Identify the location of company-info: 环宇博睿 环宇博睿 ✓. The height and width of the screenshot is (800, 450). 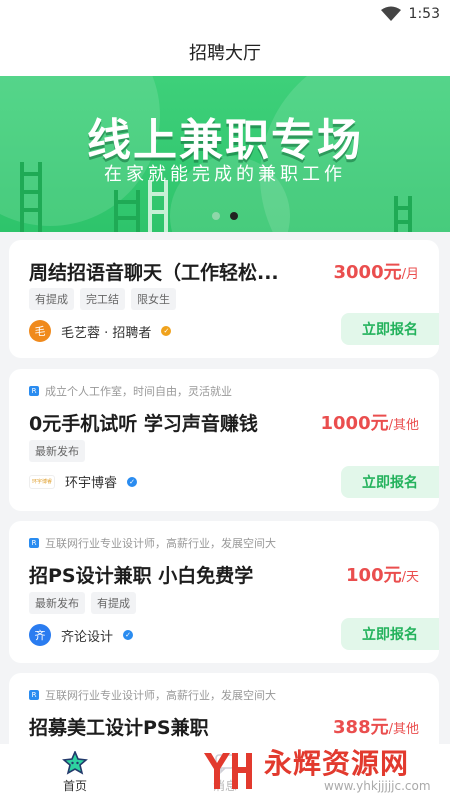
(83, 481).